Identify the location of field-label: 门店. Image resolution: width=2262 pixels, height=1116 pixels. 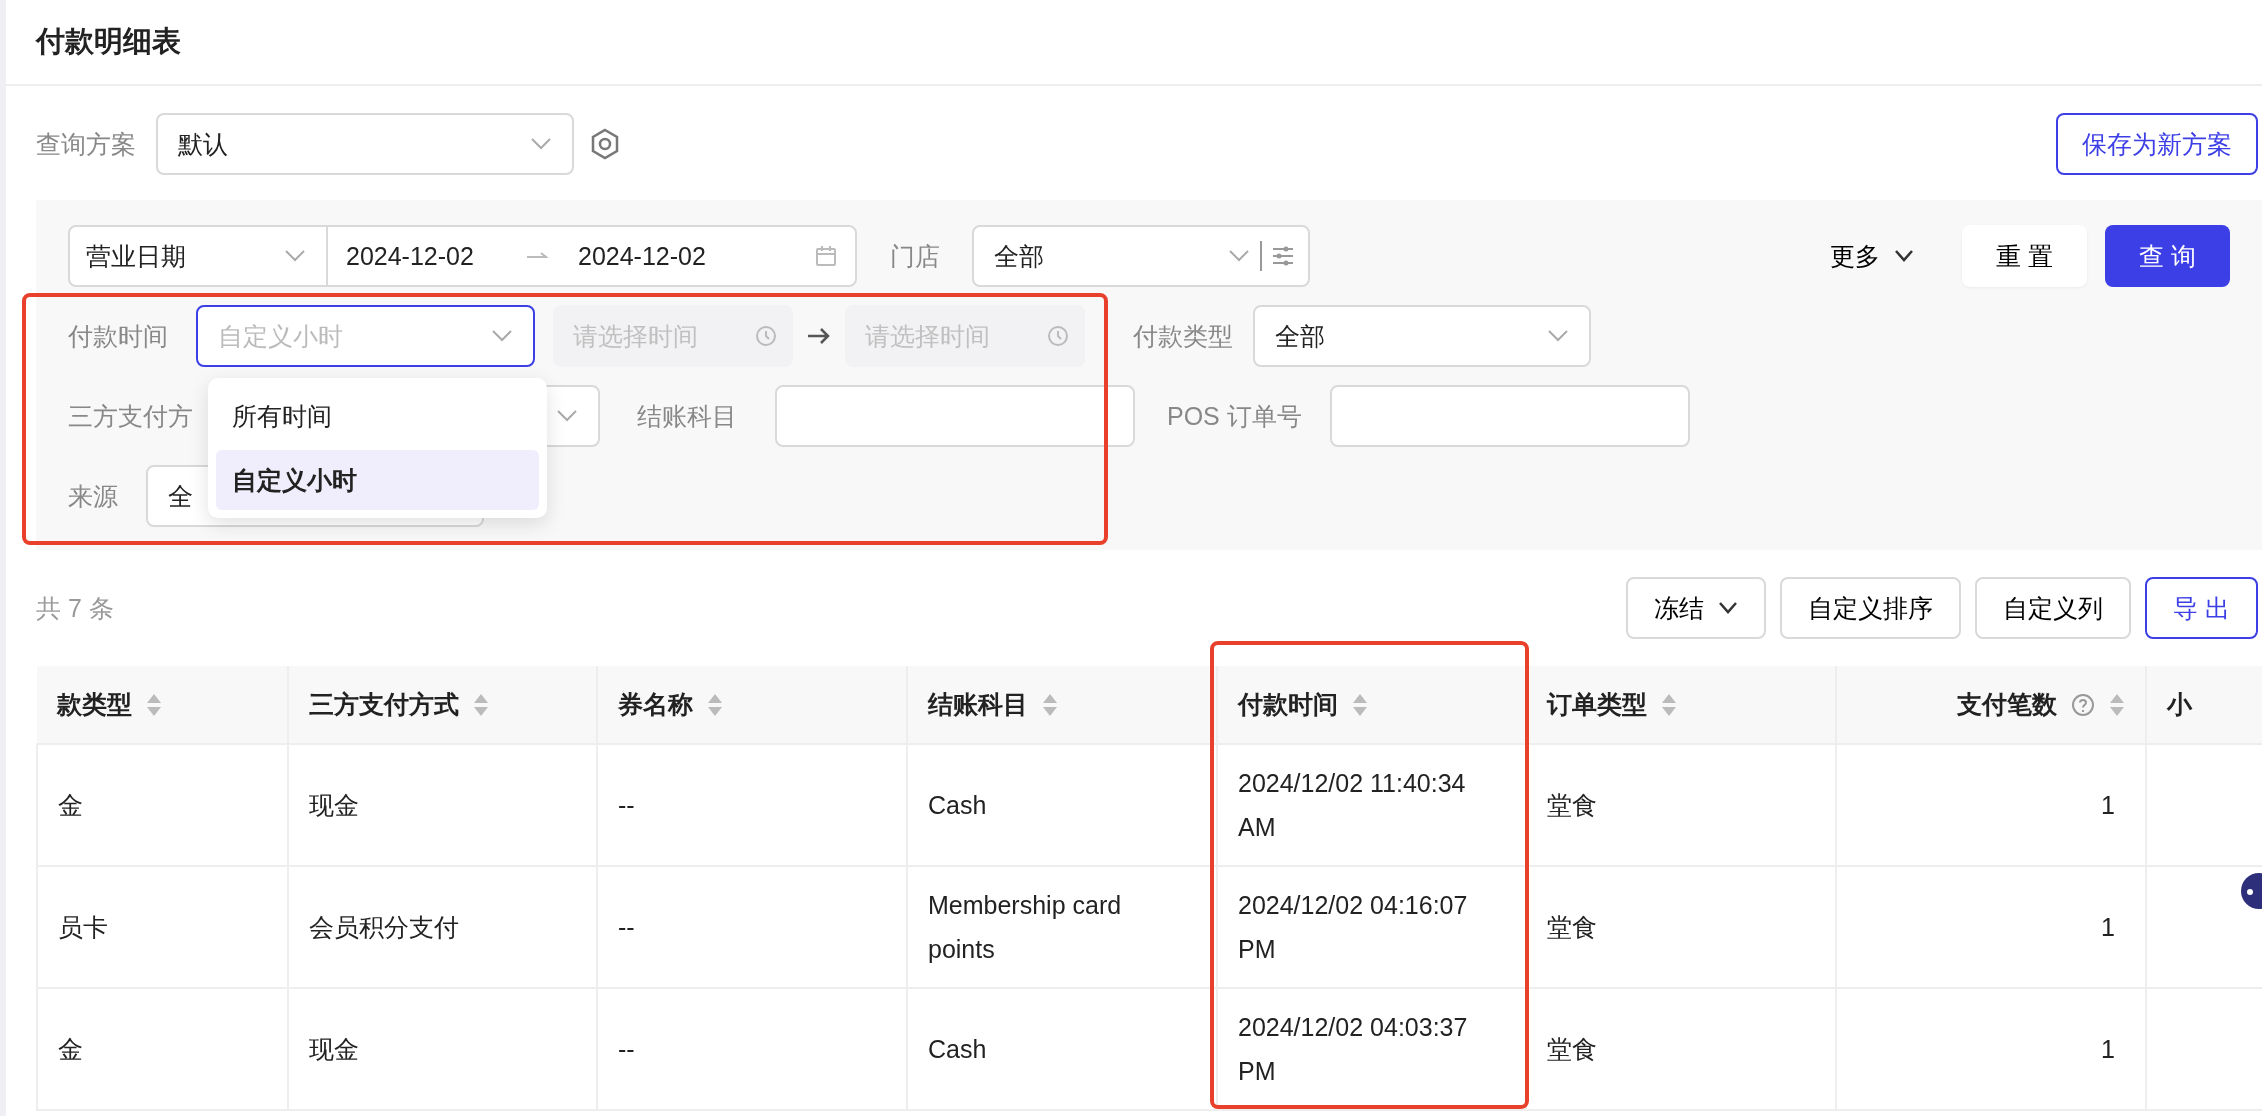
(915, 256).